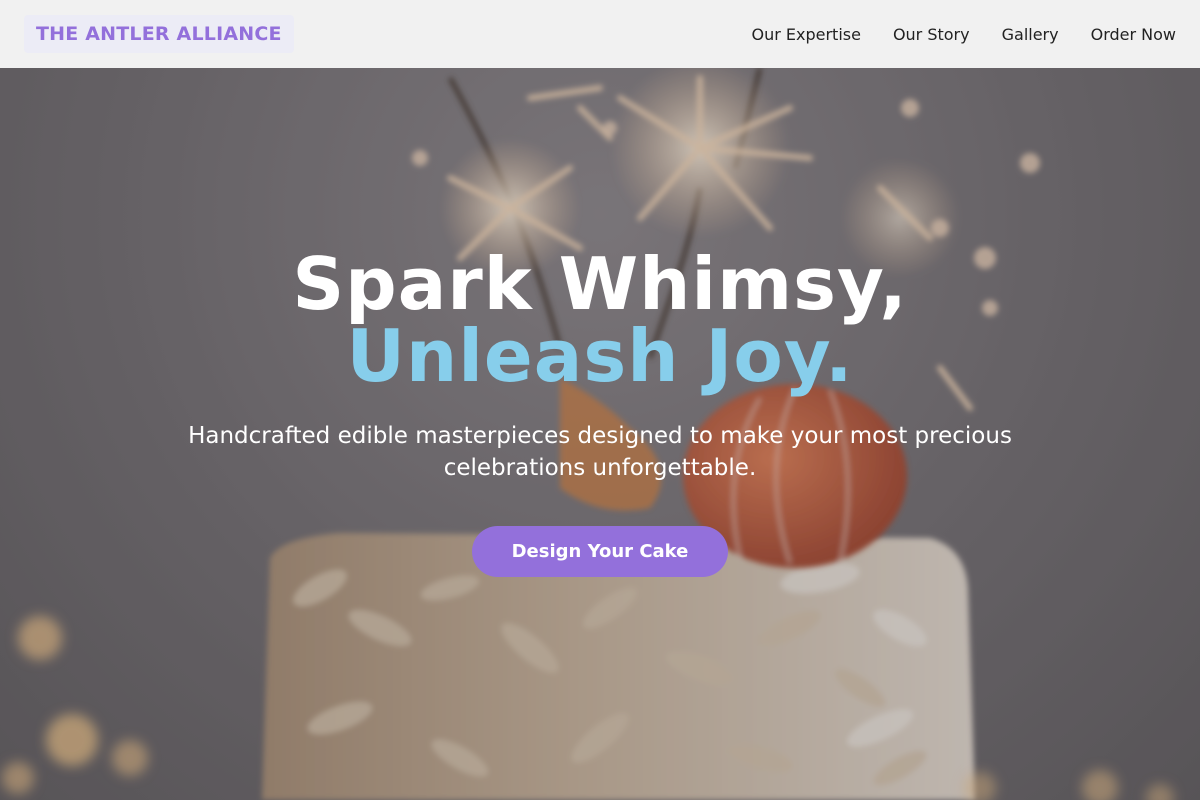 The image size is (1200, 800). Describe the element at coordinates (600, 284) in the screenshot. I see `hero-headline: Spark Whimsy,` at that location.